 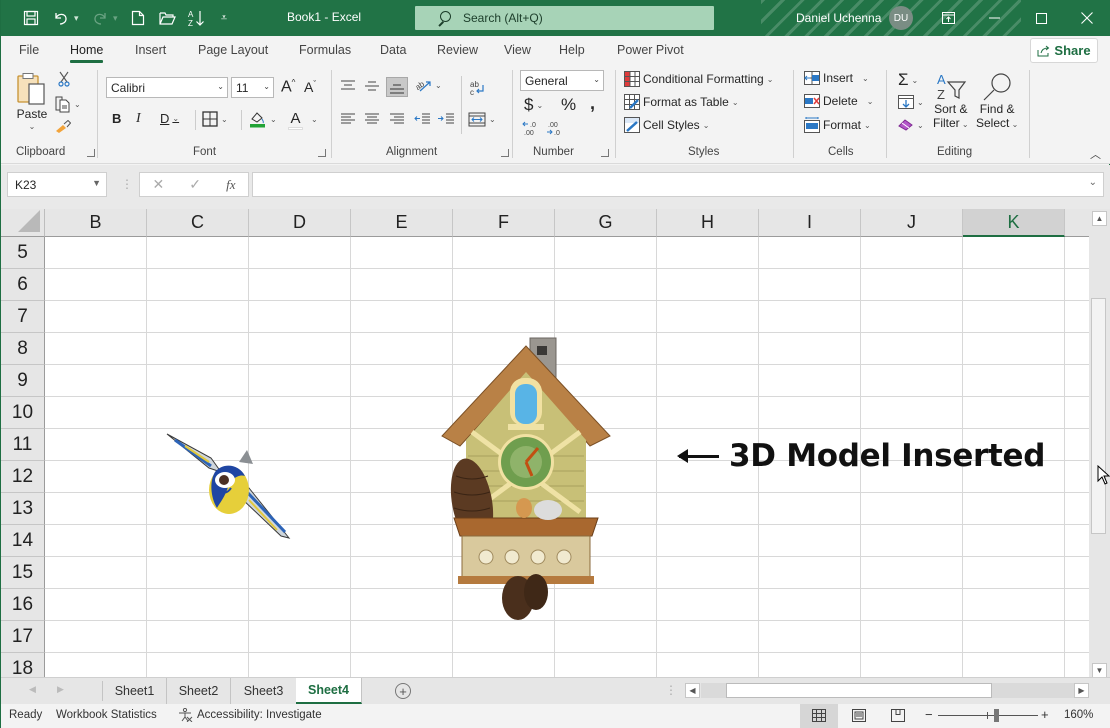 What do you see at coordinates (997, 101) in the screenshot?
I see `find-select-button: Find & Select ⌄` at bounding box center [997, 101].